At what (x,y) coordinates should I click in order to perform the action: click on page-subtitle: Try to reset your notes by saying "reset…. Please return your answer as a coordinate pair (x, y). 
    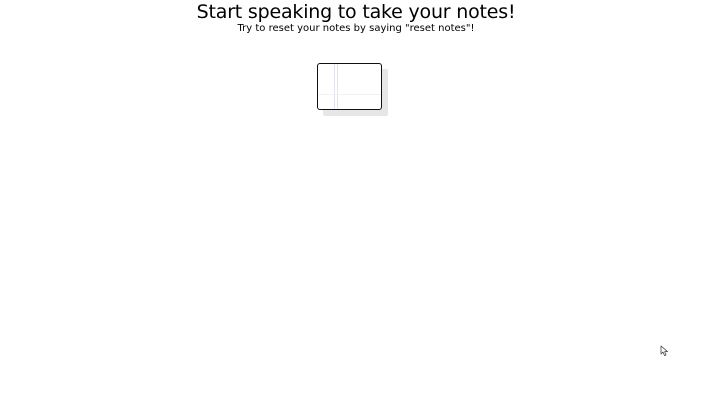
    Looking at the image, I should click on (356, 28).